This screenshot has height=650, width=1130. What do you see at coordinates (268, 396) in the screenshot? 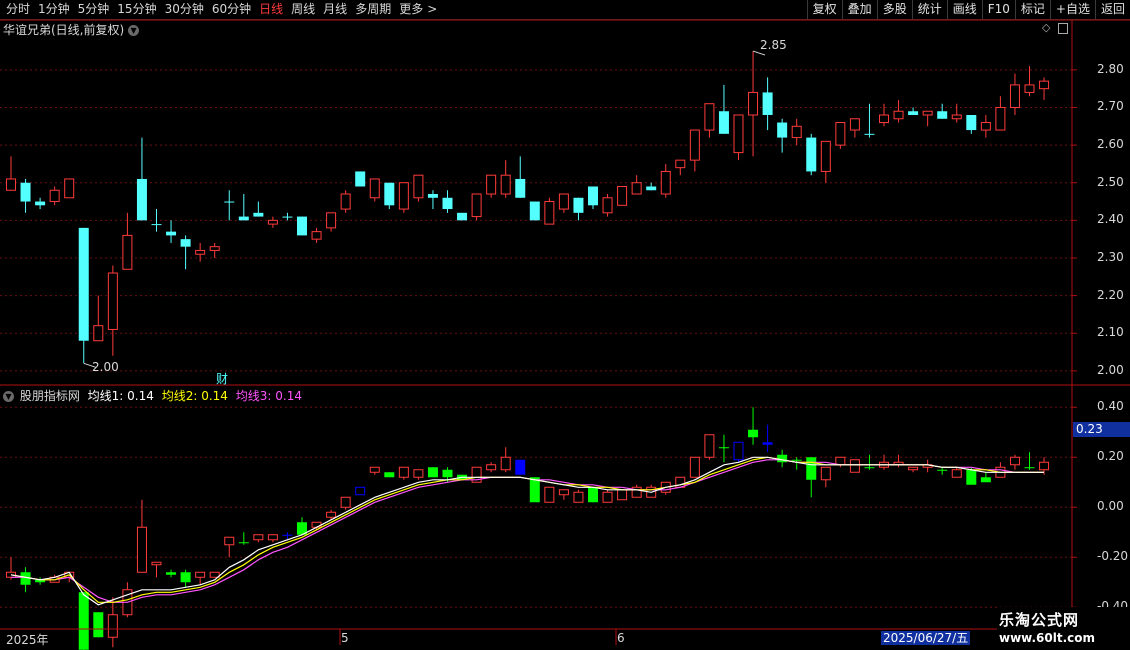
I see `ma3-label: 均线3: 0.14` at bounding box center [268, 396].